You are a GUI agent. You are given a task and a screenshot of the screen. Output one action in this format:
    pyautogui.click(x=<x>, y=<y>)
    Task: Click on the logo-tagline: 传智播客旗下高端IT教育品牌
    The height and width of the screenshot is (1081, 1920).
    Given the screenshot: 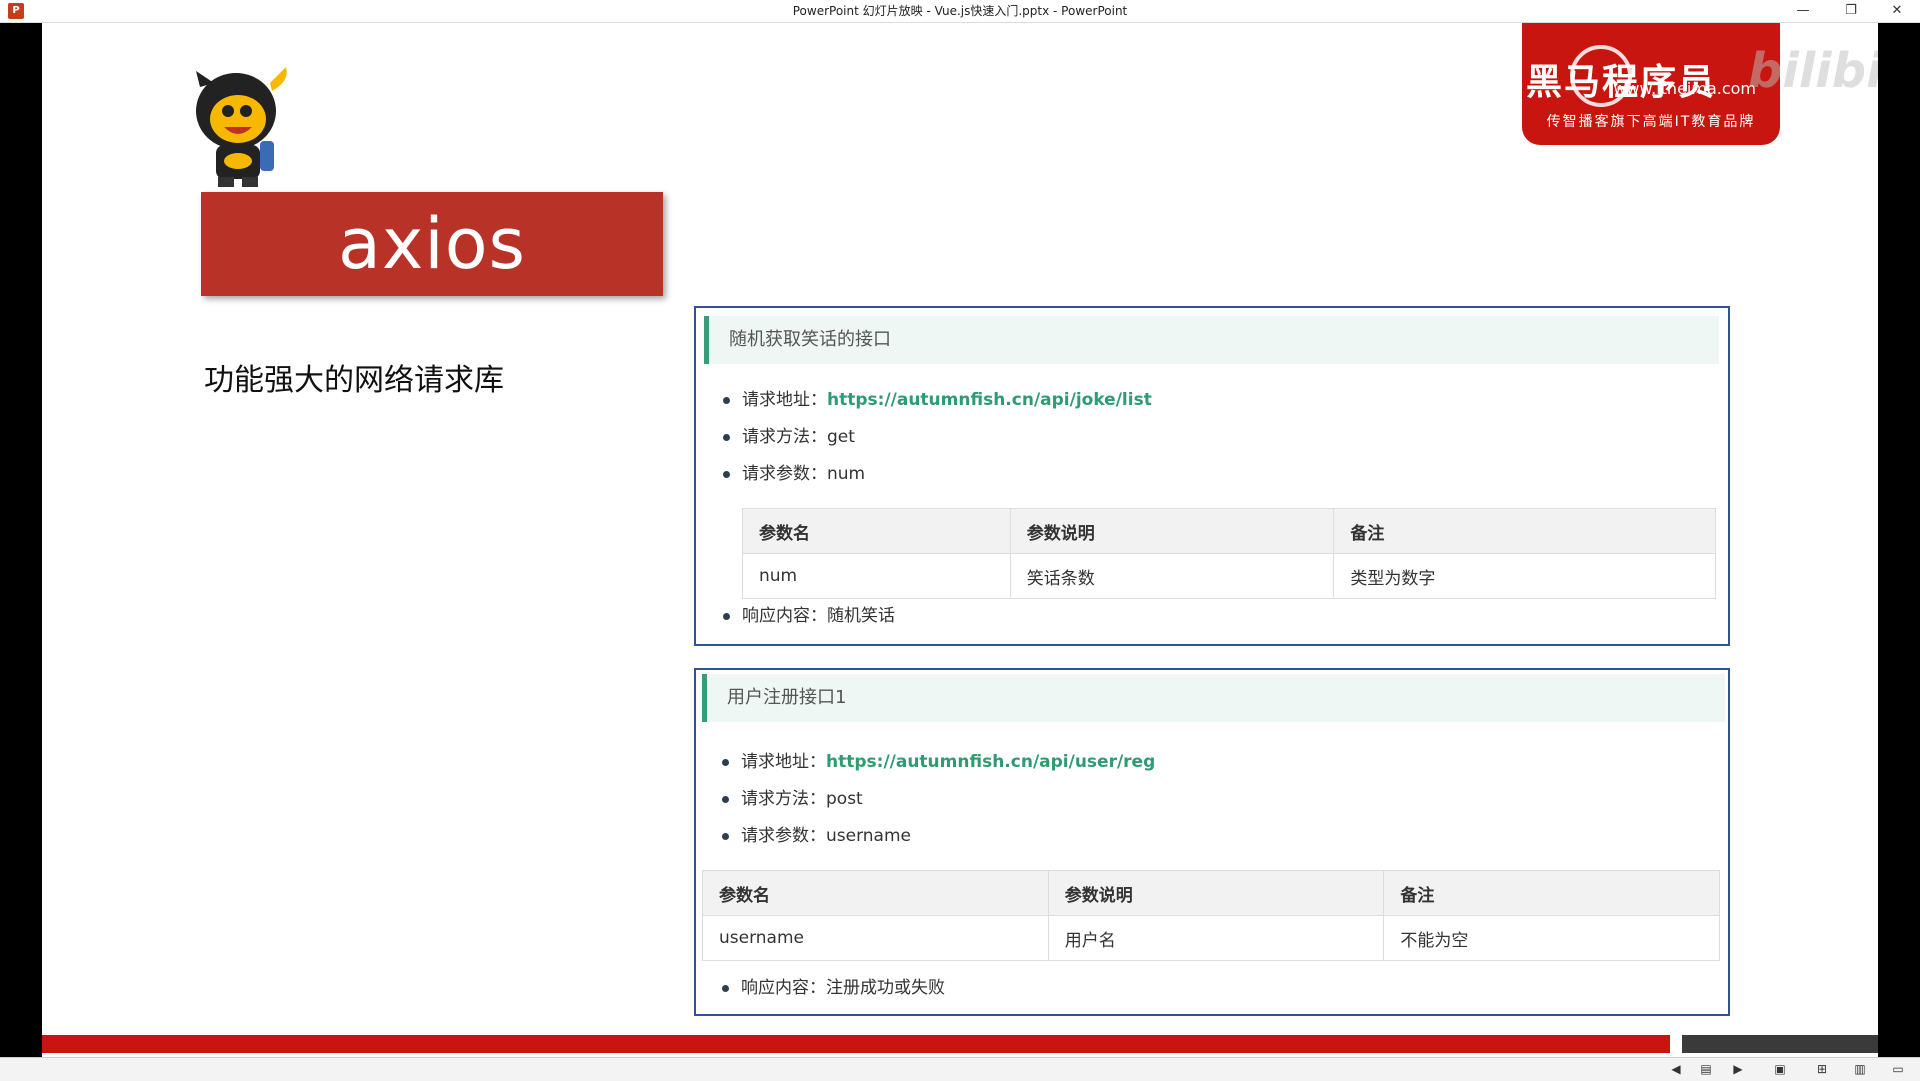 What is the action you would take?
    pyautogui.click(x=1651, y=122)
    